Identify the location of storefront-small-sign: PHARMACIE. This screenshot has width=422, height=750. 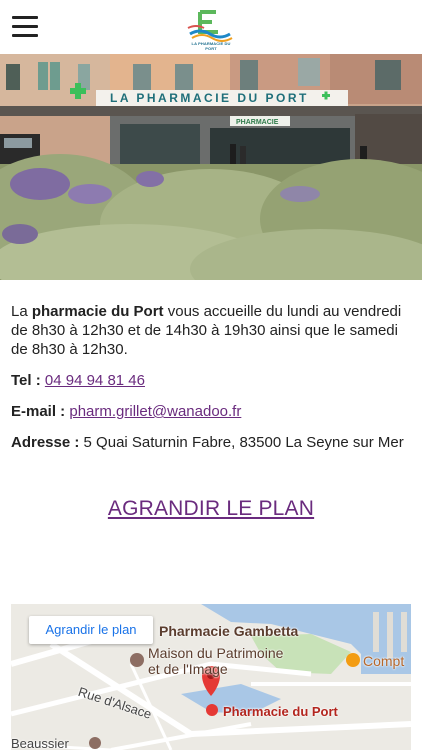
(257, 122).